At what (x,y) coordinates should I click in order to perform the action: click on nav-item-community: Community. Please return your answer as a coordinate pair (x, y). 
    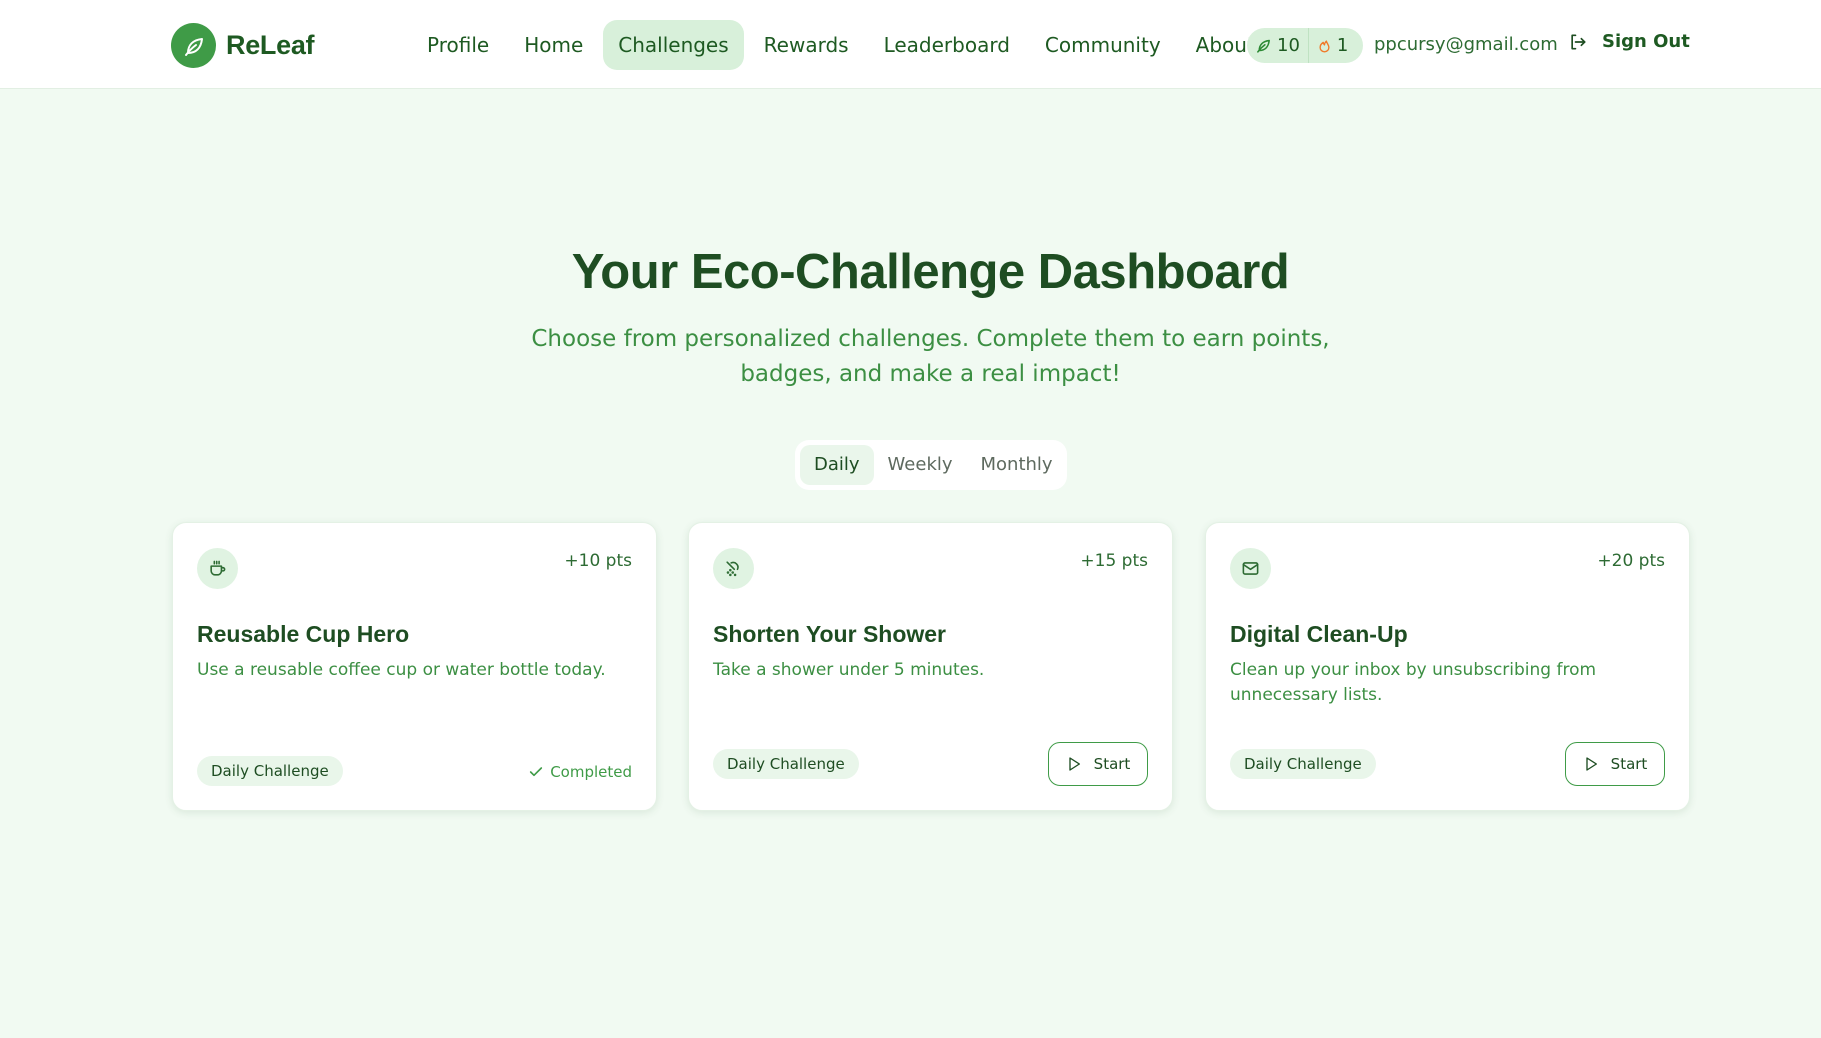
    Looking at the image, I should click on (1103, 45).